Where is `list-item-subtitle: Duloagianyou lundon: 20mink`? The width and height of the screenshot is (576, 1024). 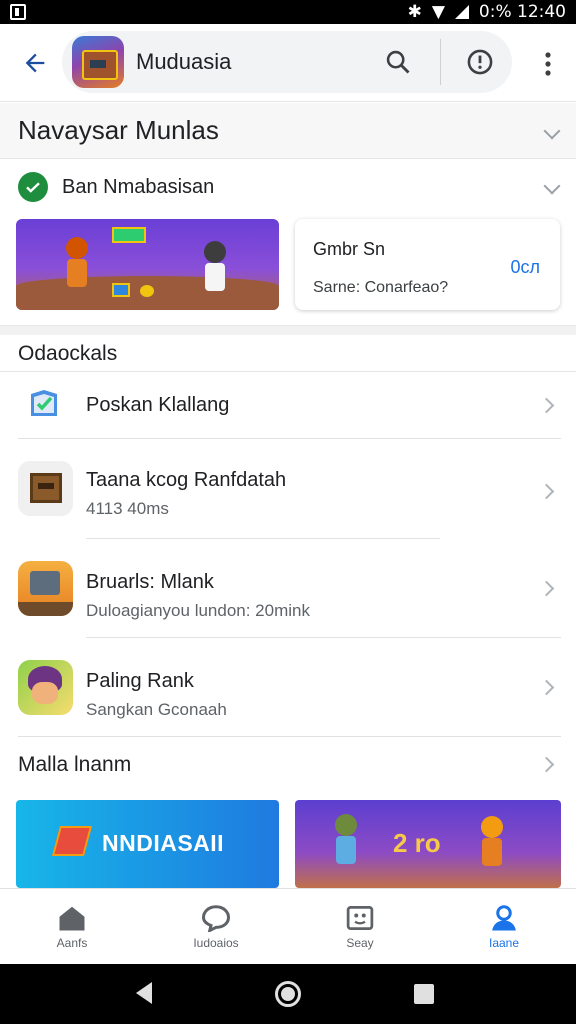
list-item-subtitle: Duloagianyou lundon: 20mink is located at coordinates (198, 610).